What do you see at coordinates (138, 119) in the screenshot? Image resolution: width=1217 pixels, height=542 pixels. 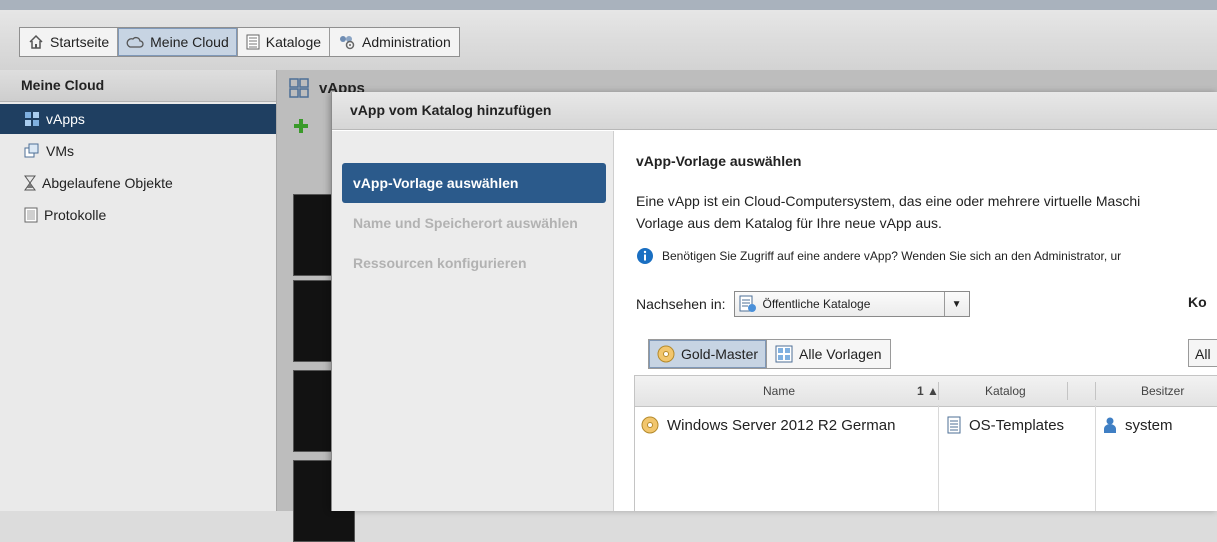 I see `sidebar-item-vapps: vApps` at bounding box center [138, 119].